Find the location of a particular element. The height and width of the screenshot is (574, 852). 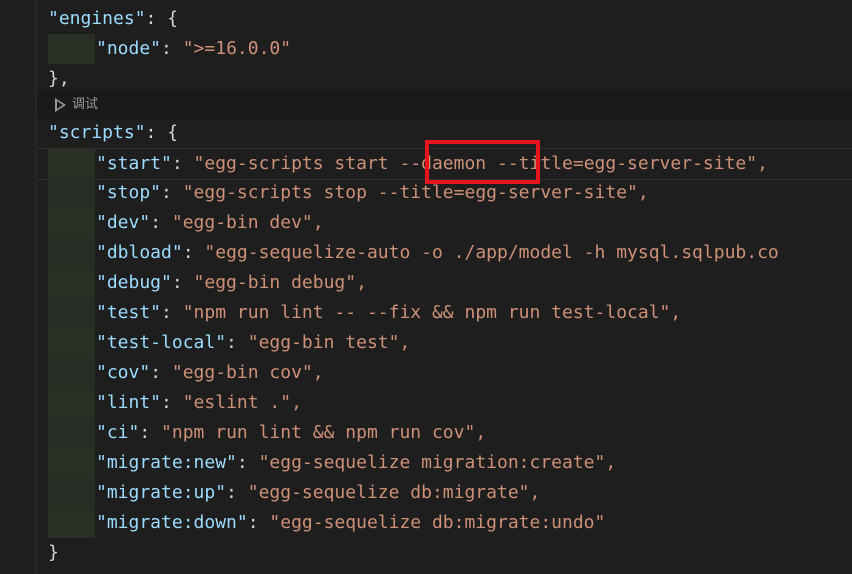

json-string: "egg-bin debug", is located at coordinates (280, 282).